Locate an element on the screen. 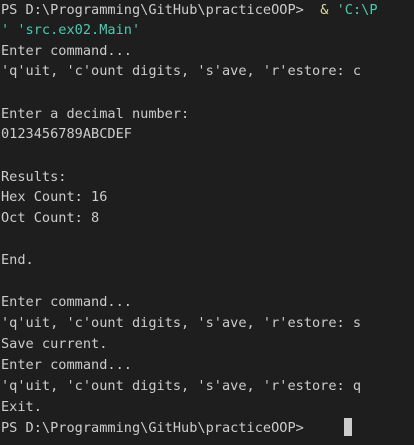 Image resolution: width=414 pixels, height=445 pixels. prompt-text: PS D:\Programming\GitHub\practiceOOP> is located at coordinates (152, 10).